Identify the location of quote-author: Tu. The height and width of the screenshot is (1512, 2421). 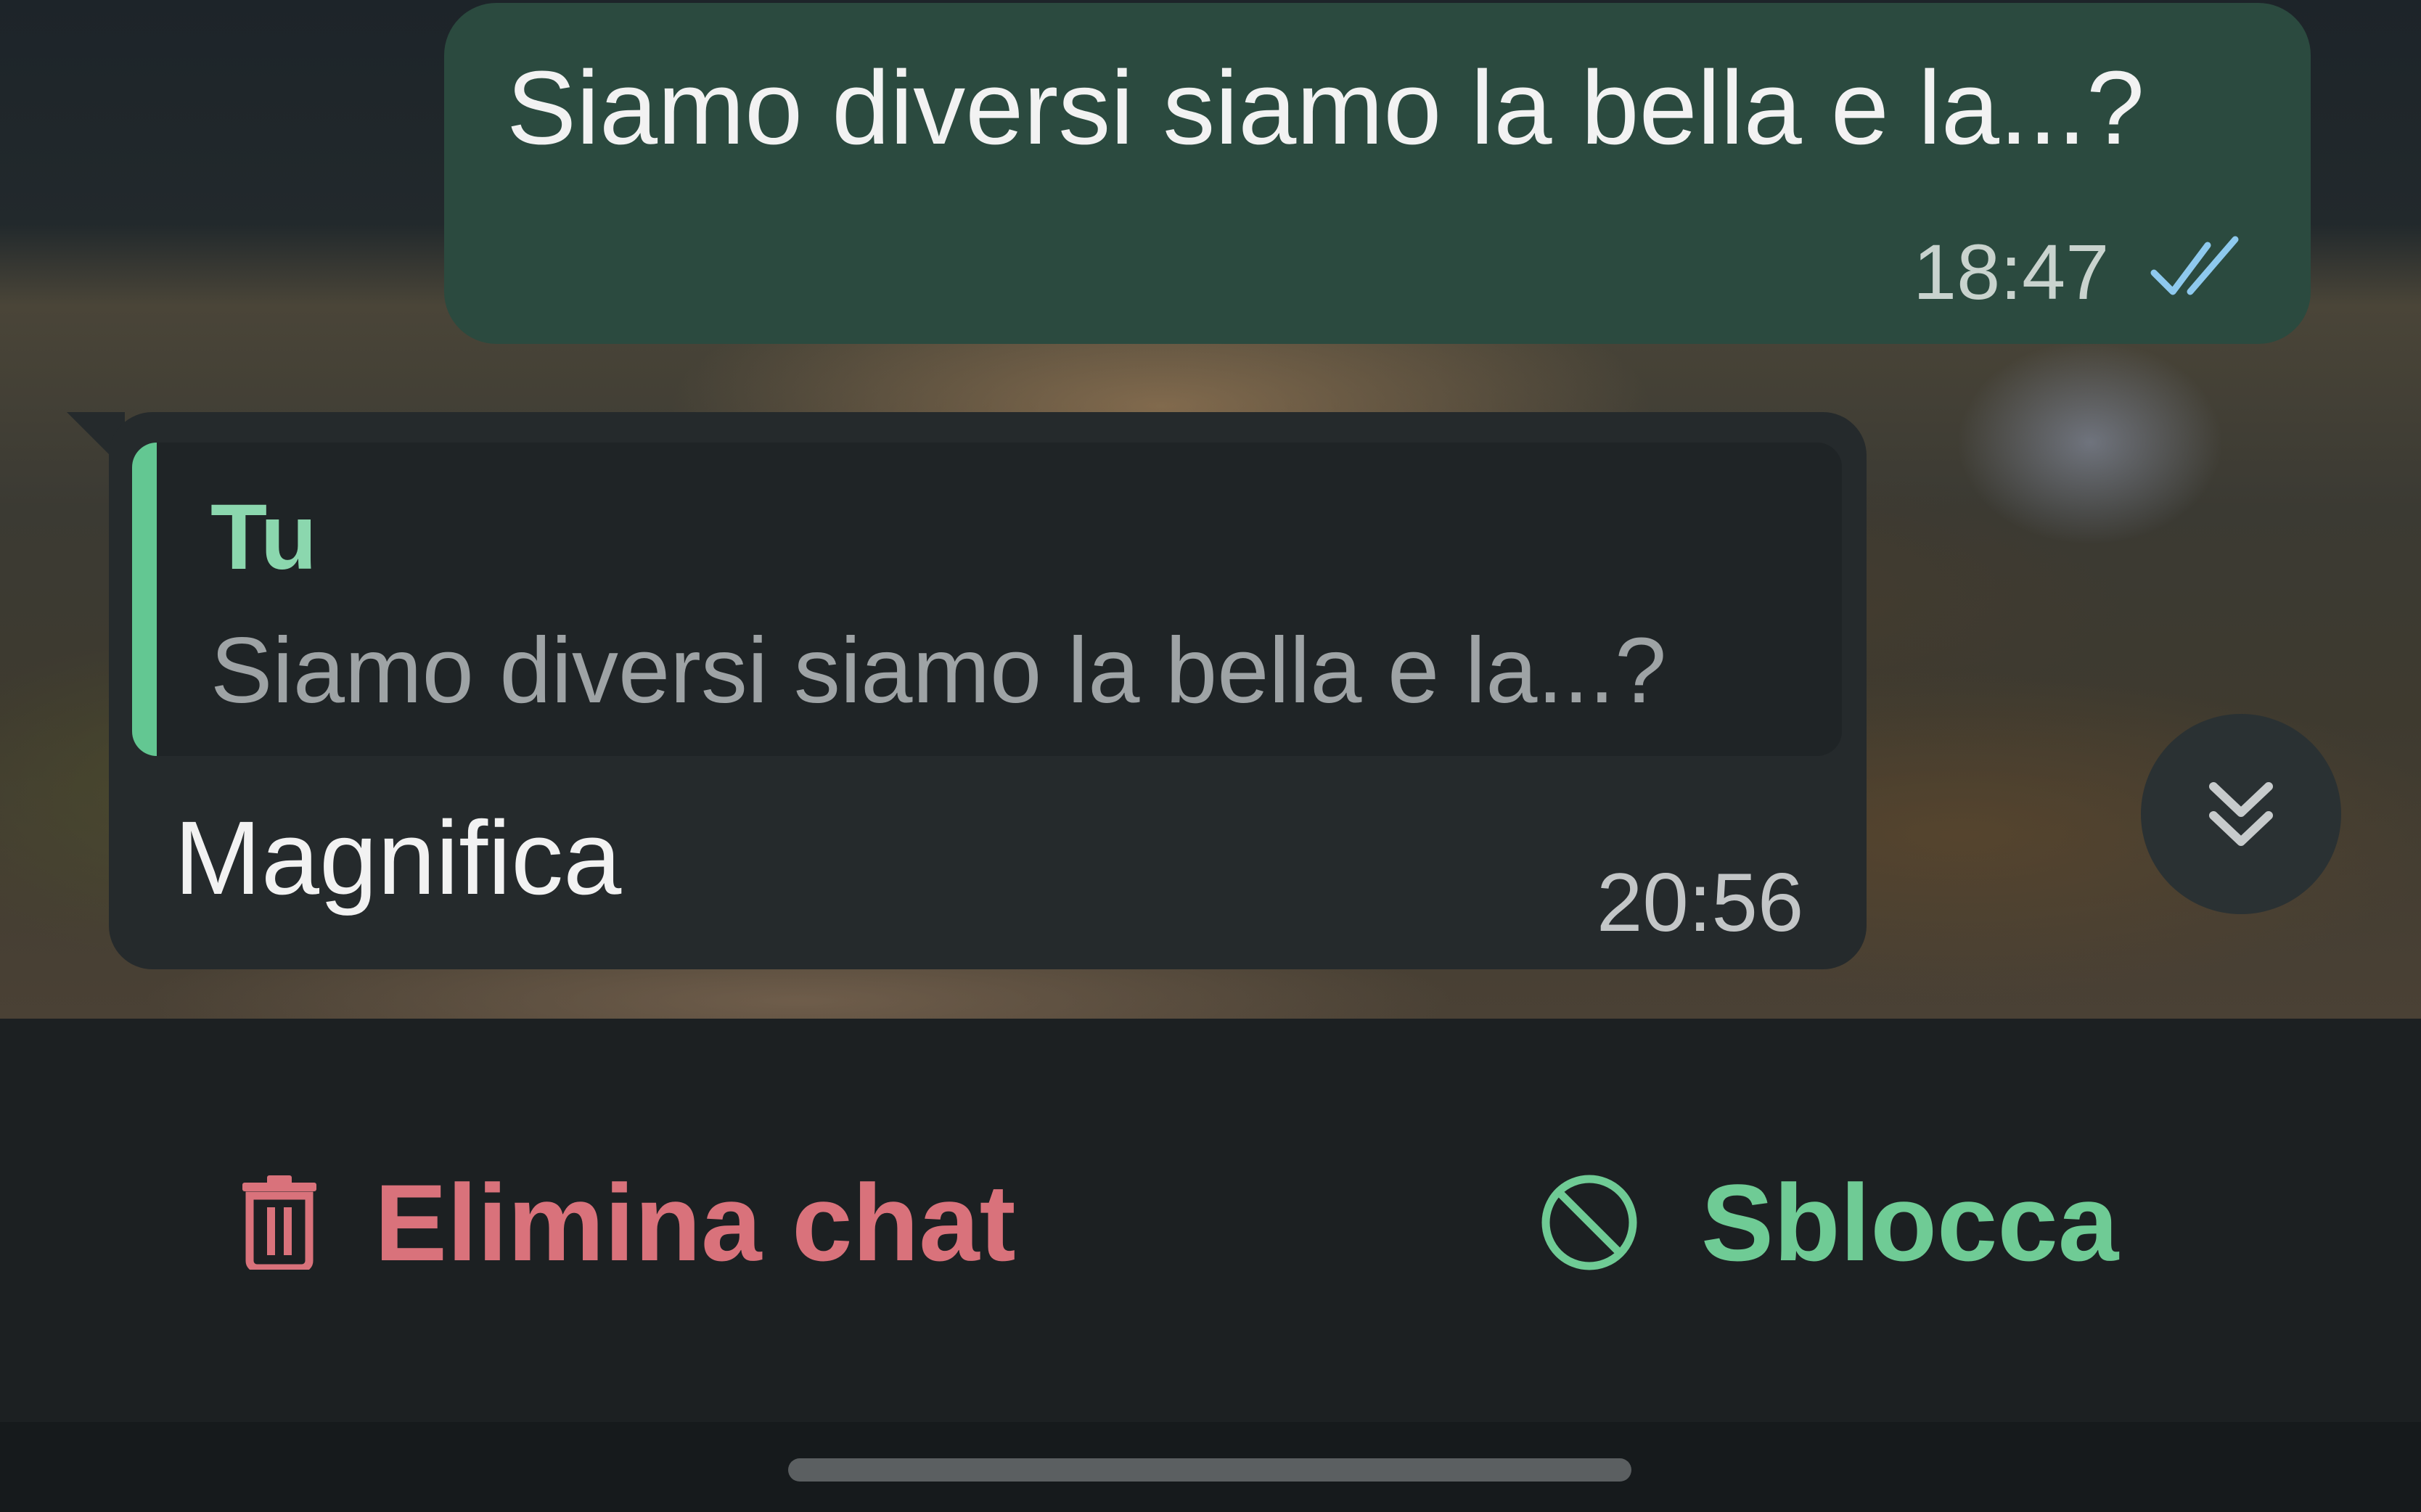
(263, 537).